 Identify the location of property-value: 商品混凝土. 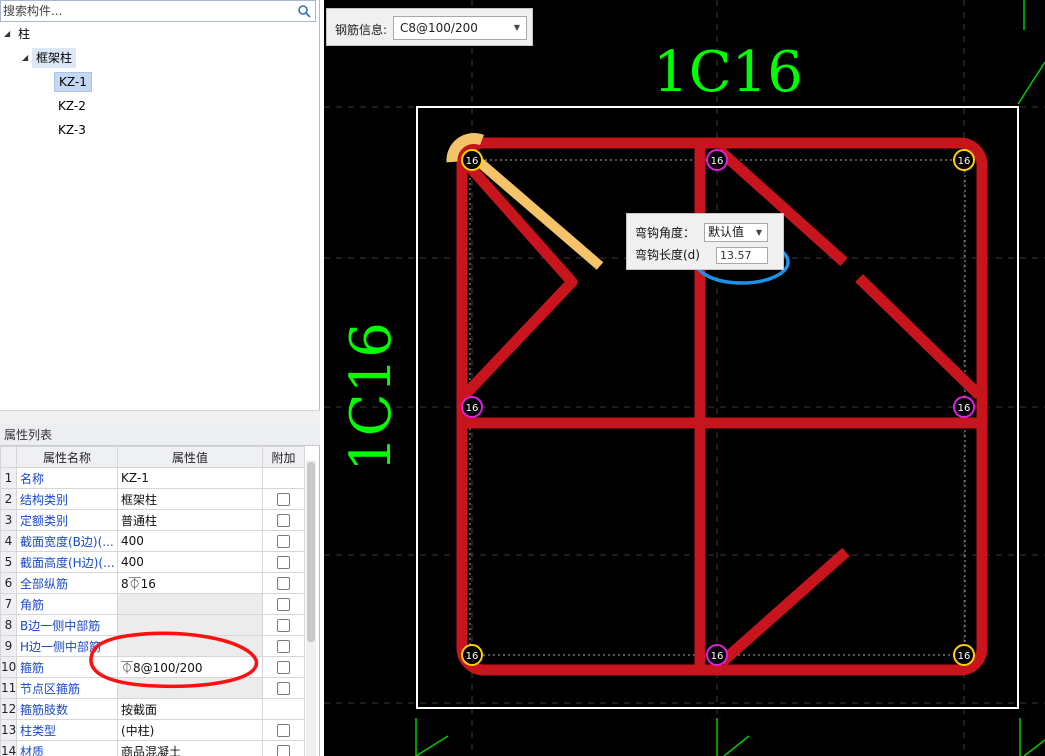
(190, 748).